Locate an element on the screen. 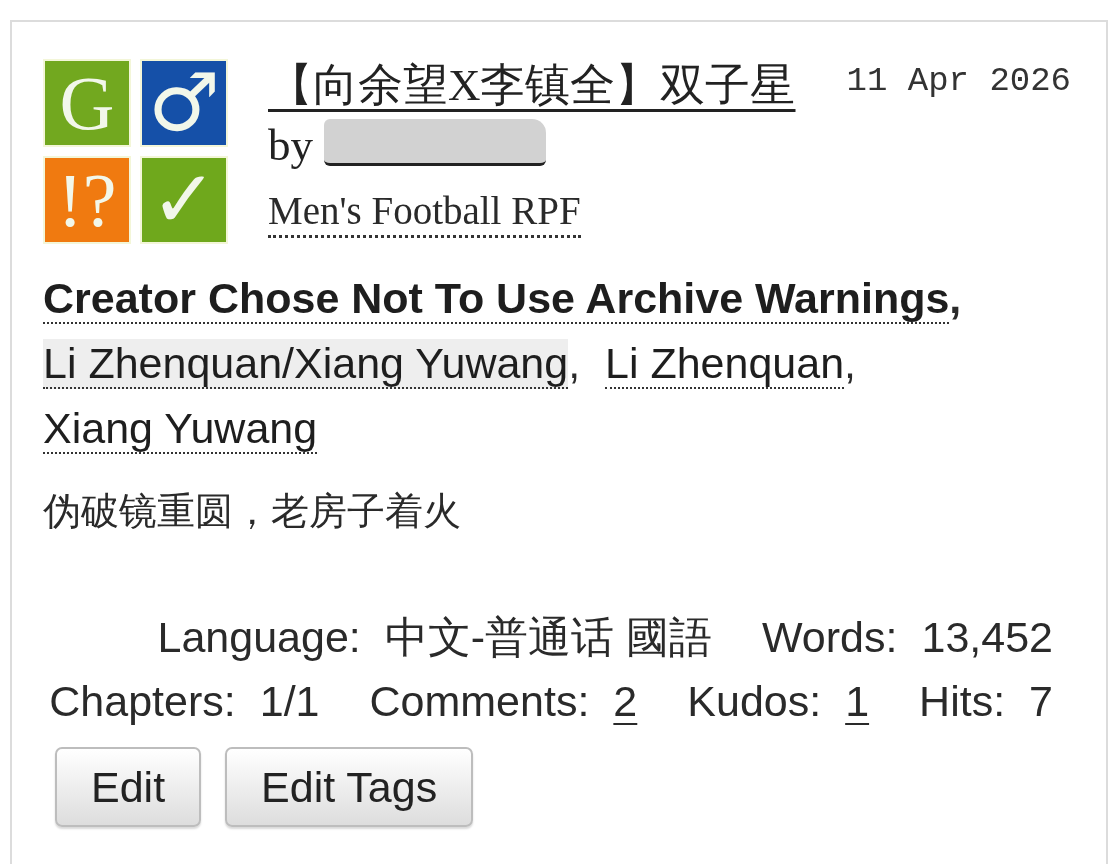 This screenshot has width=1120, height=864. stat-value: 7 is located at coordinates (1041, 701).